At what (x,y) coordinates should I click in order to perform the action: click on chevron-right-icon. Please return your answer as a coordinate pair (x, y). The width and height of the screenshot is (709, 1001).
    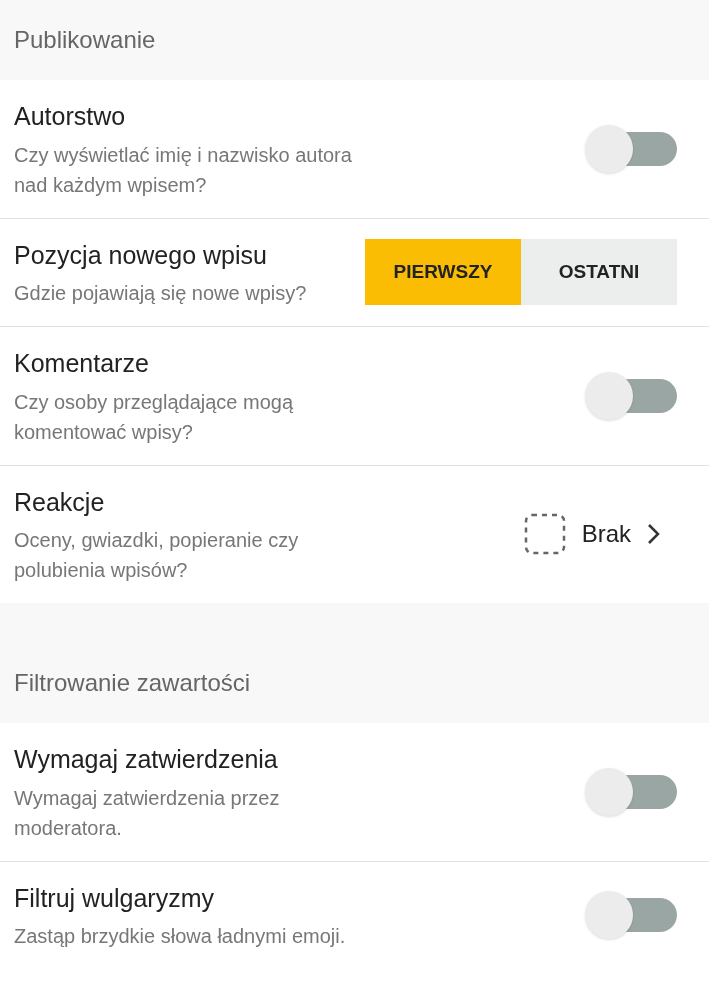
    Looking at the image, I should click on (654, 534).